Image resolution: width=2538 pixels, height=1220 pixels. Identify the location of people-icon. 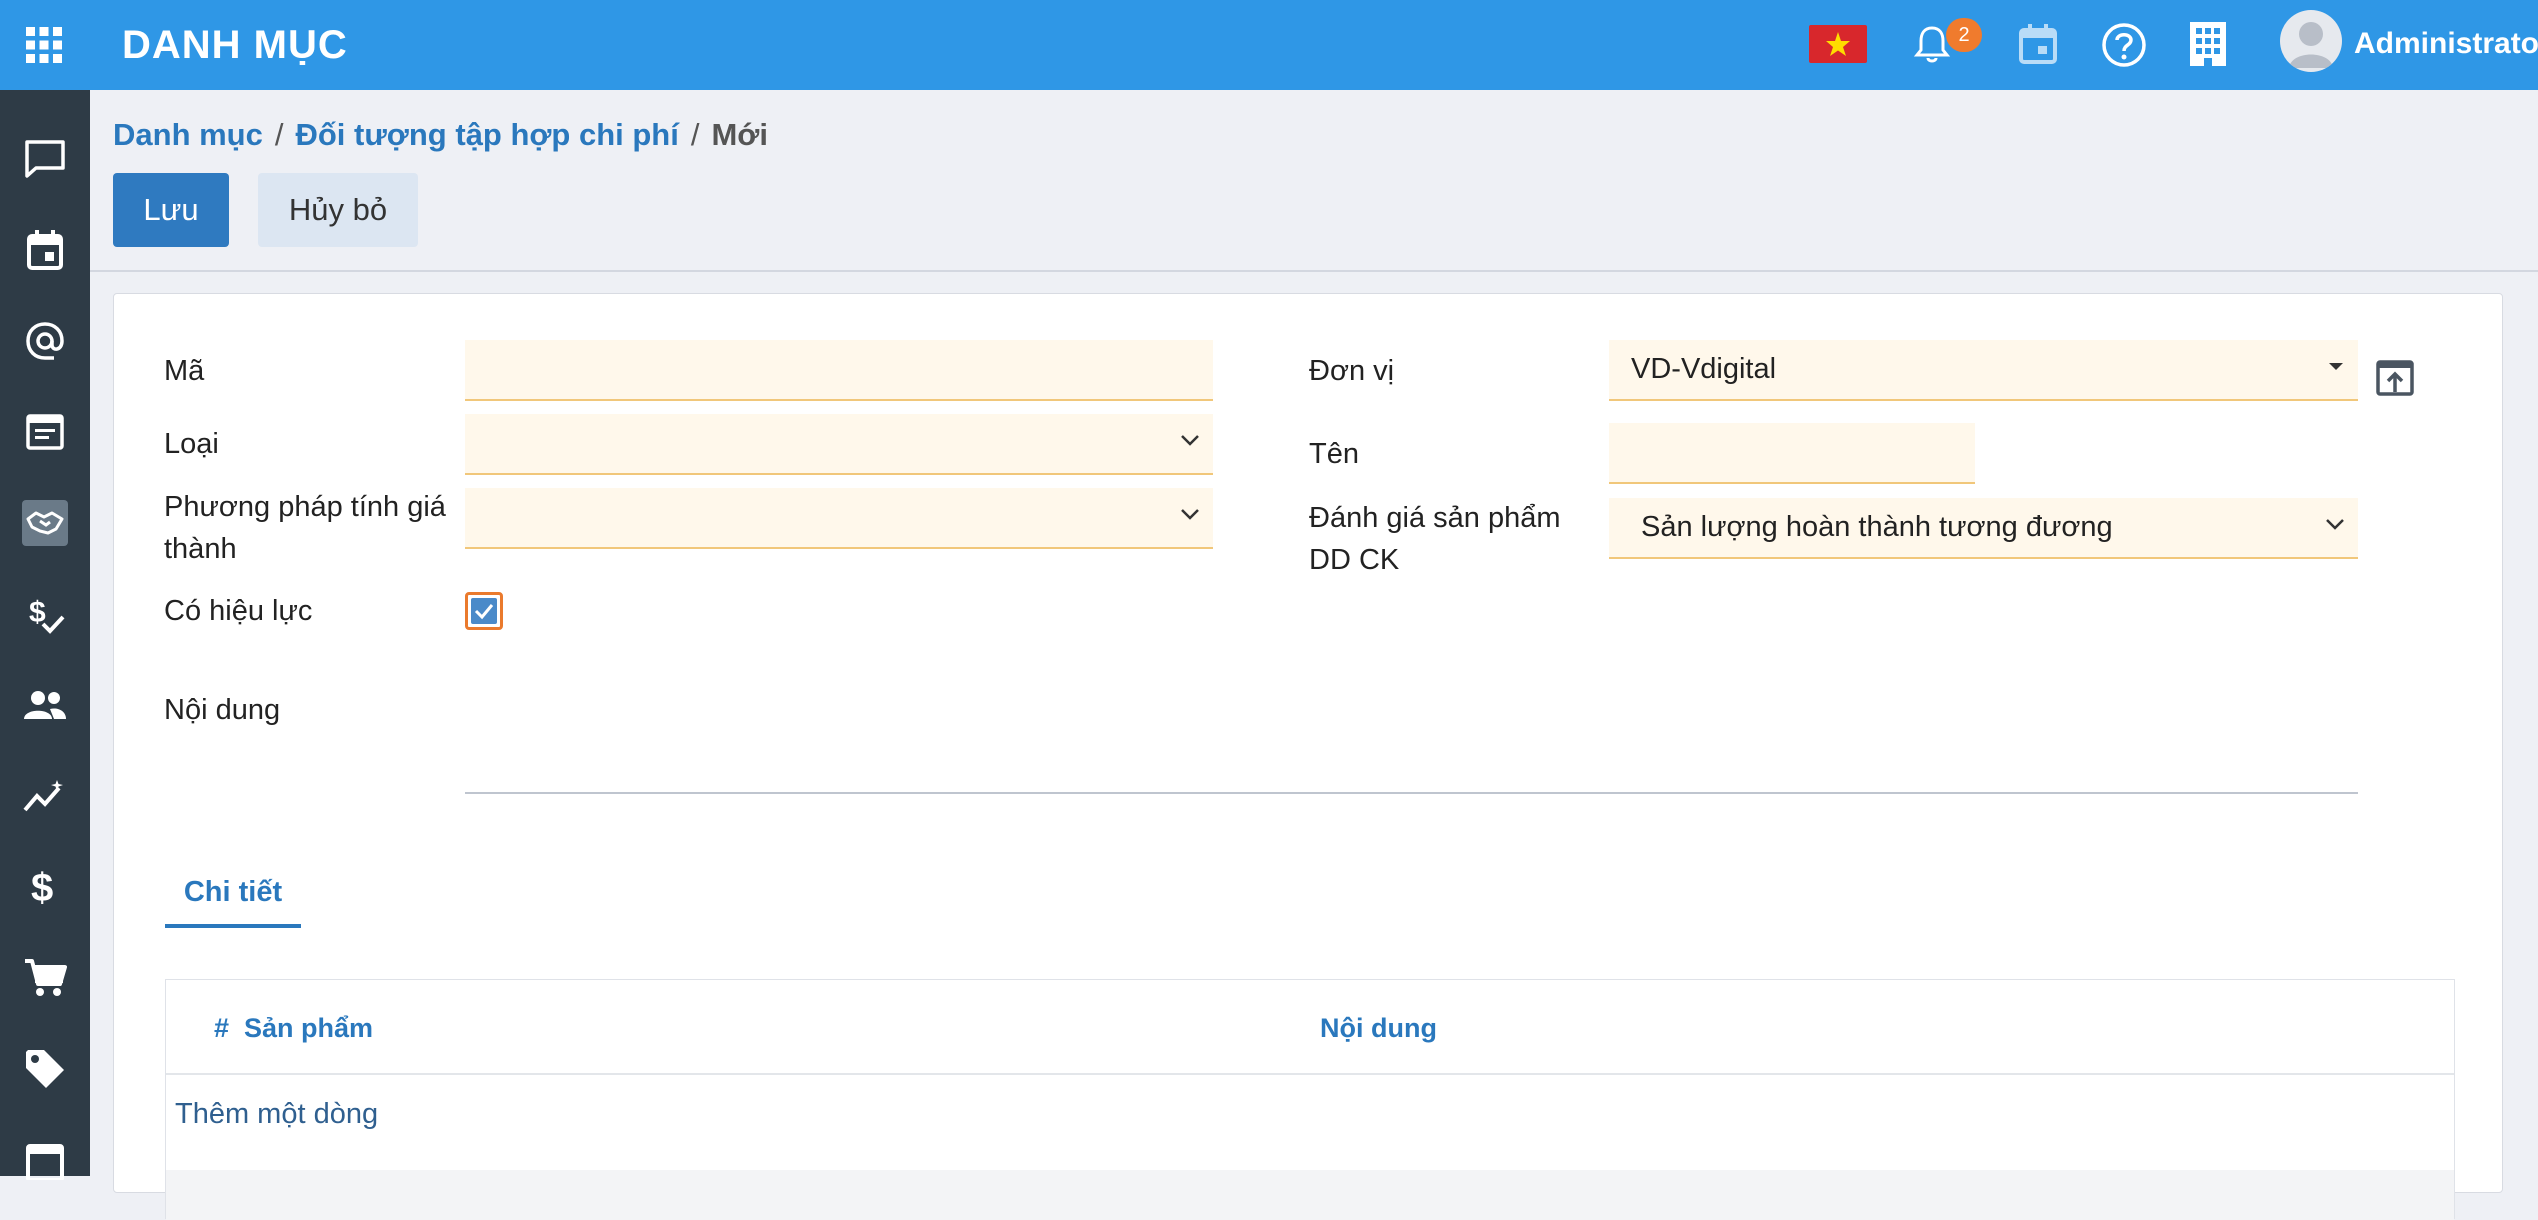
(45, 705).